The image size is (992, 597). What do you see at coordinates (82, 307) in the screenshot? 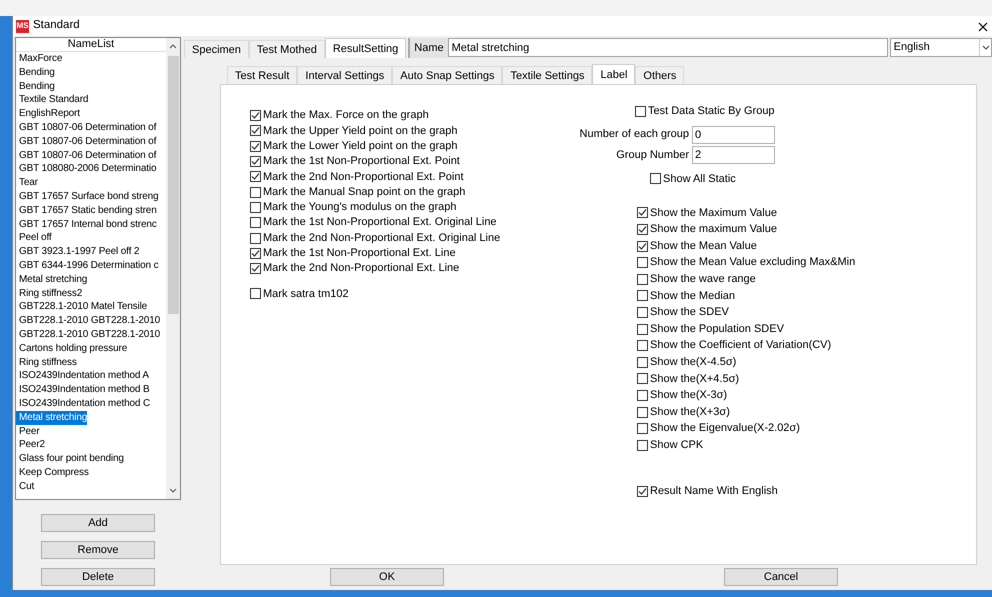
I see `list-item: GBT228.1-2010 Matel Tensile` at bounding box center [82, 307].